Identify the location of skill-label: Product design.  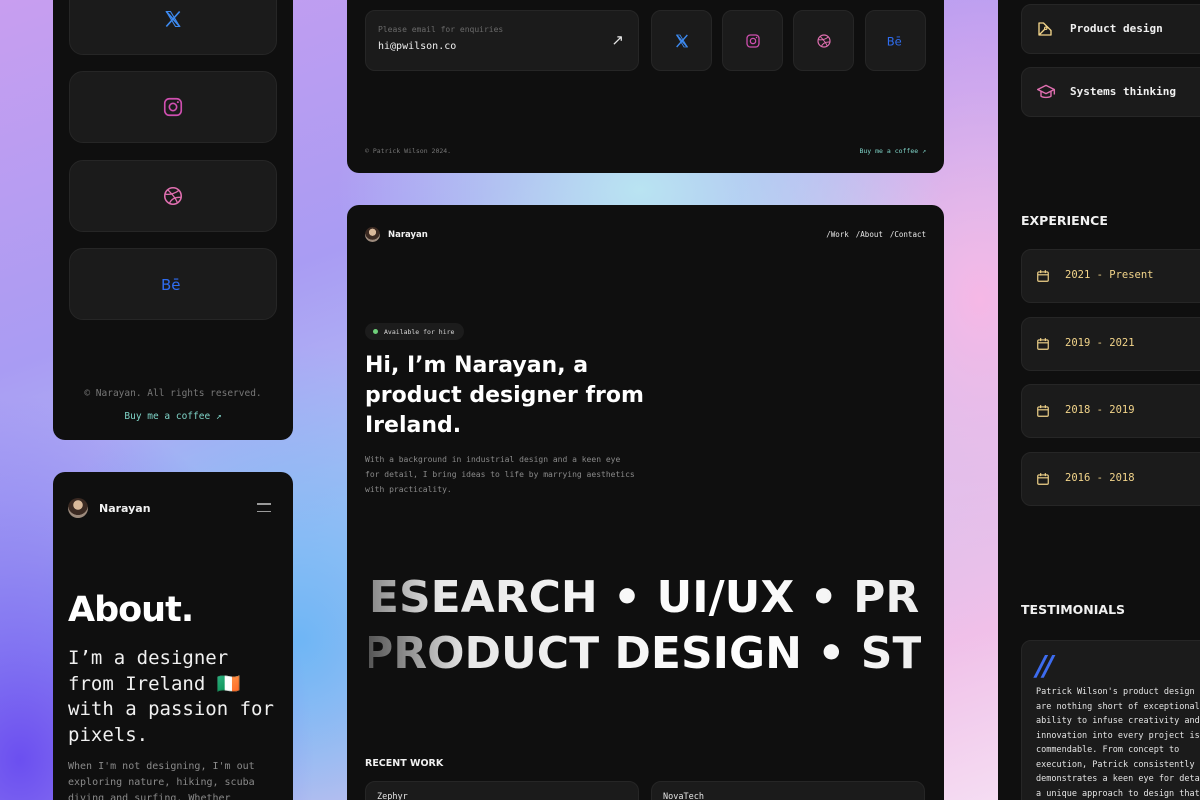
(1116, 28).